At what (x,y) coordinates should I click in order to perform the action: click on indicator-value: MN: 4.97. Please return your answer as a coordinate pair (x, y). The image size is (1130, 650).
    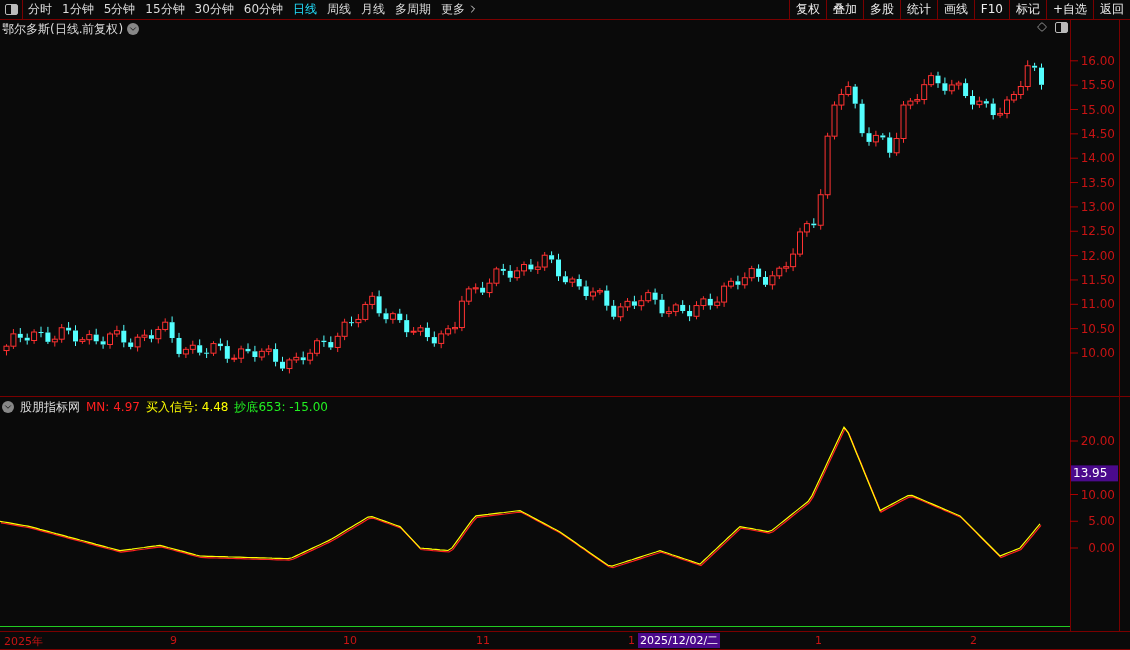
    Looking at the image, I should click on (113, 407).